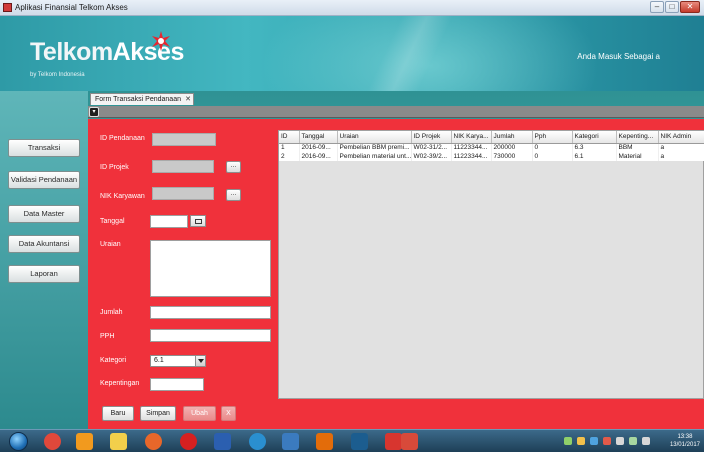  Describe the element at coordinates (52, 441) in the screenshot. I see `chrome-icon` at that location.